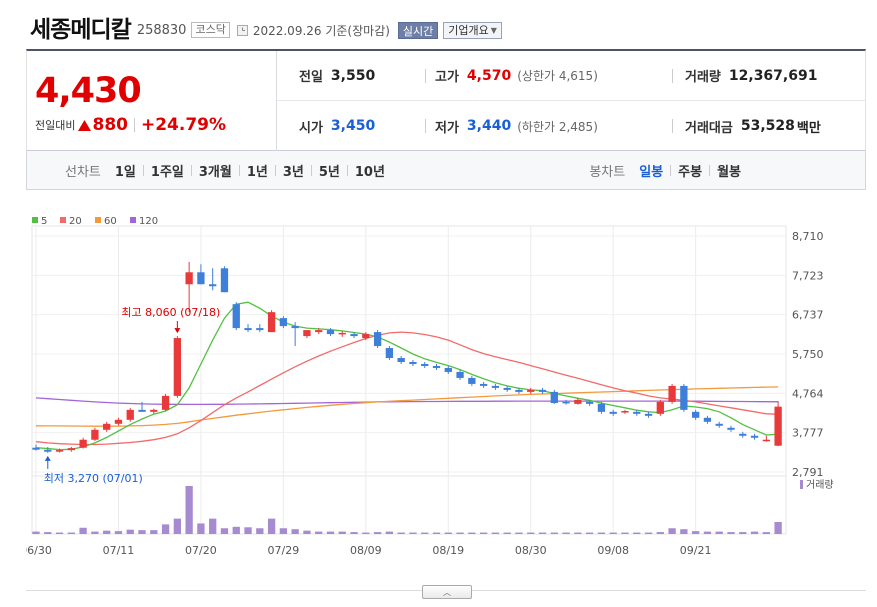  Describe the element at coordinates (808, 354) in the screenshot. I see `y-tick-label: 5,750` at that location.